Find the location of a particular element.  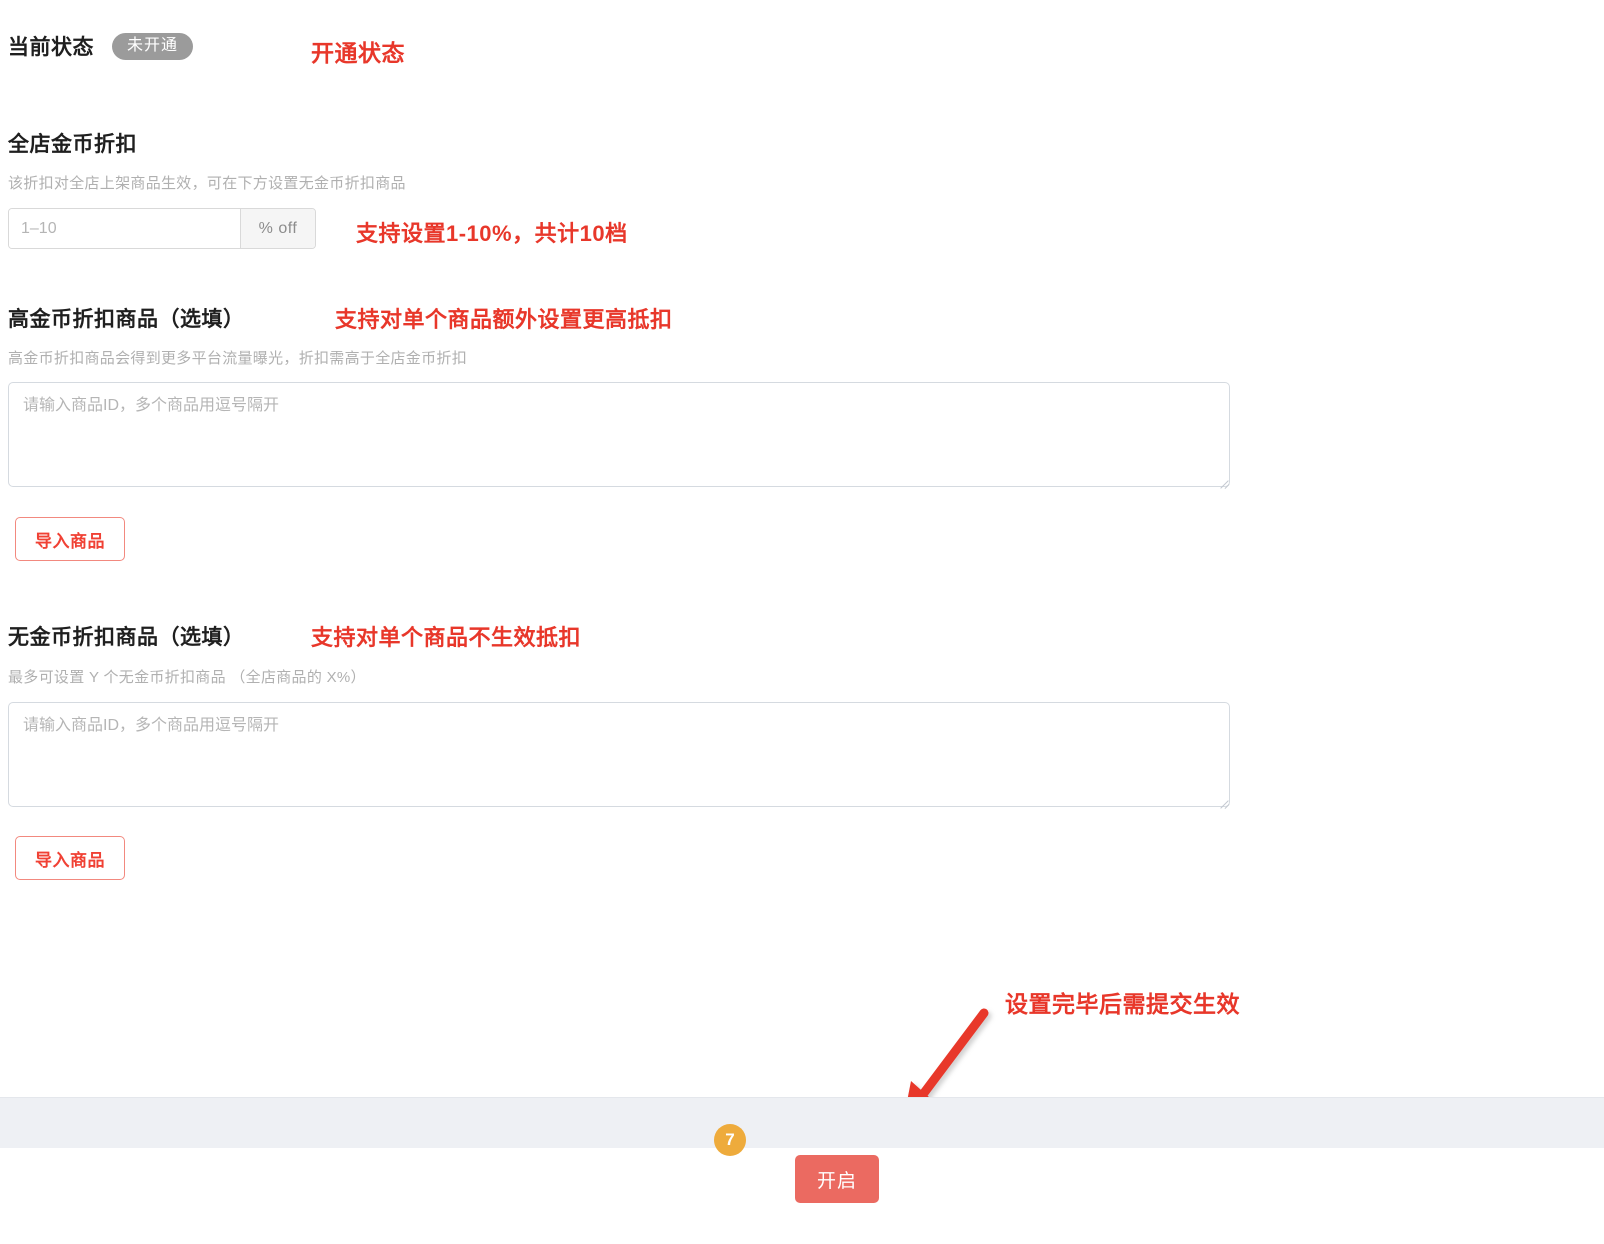

import-products-button-high: 导入商品 is located at coordinates (70, 539).